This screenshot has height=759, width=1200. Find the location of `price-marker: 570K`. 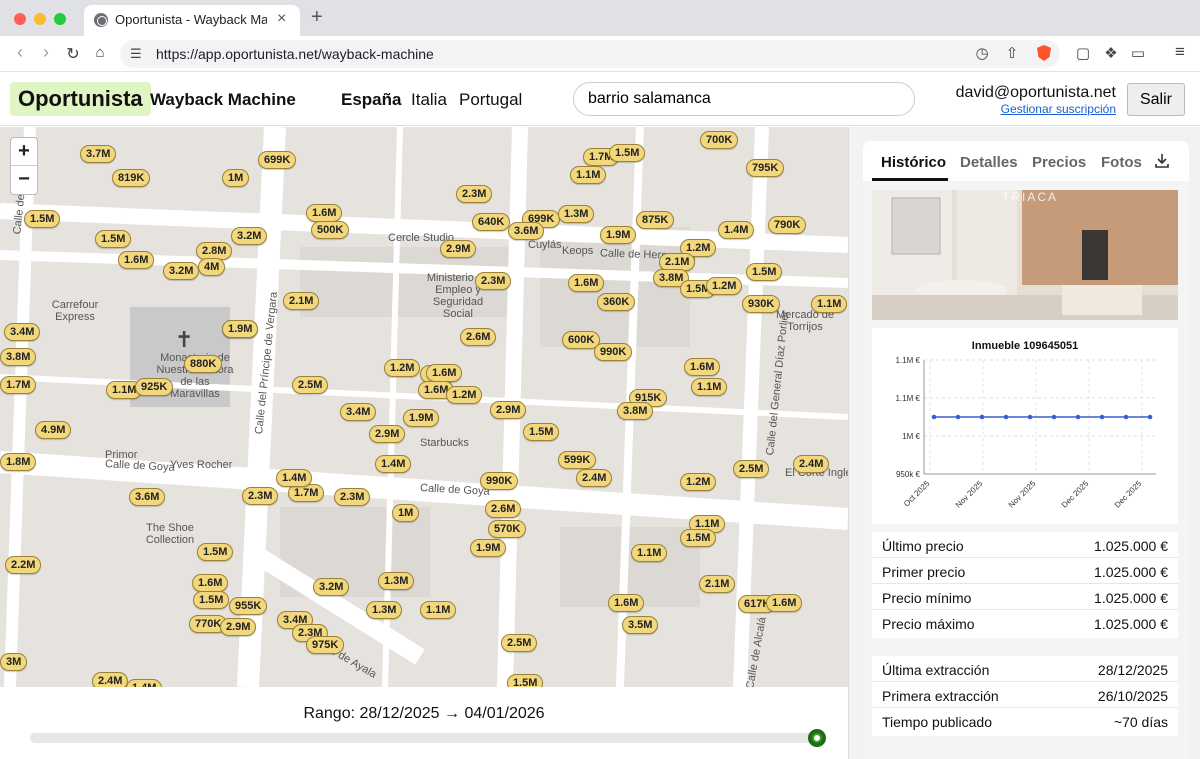

price-marker: 570K is located at coordinates (507, 529).